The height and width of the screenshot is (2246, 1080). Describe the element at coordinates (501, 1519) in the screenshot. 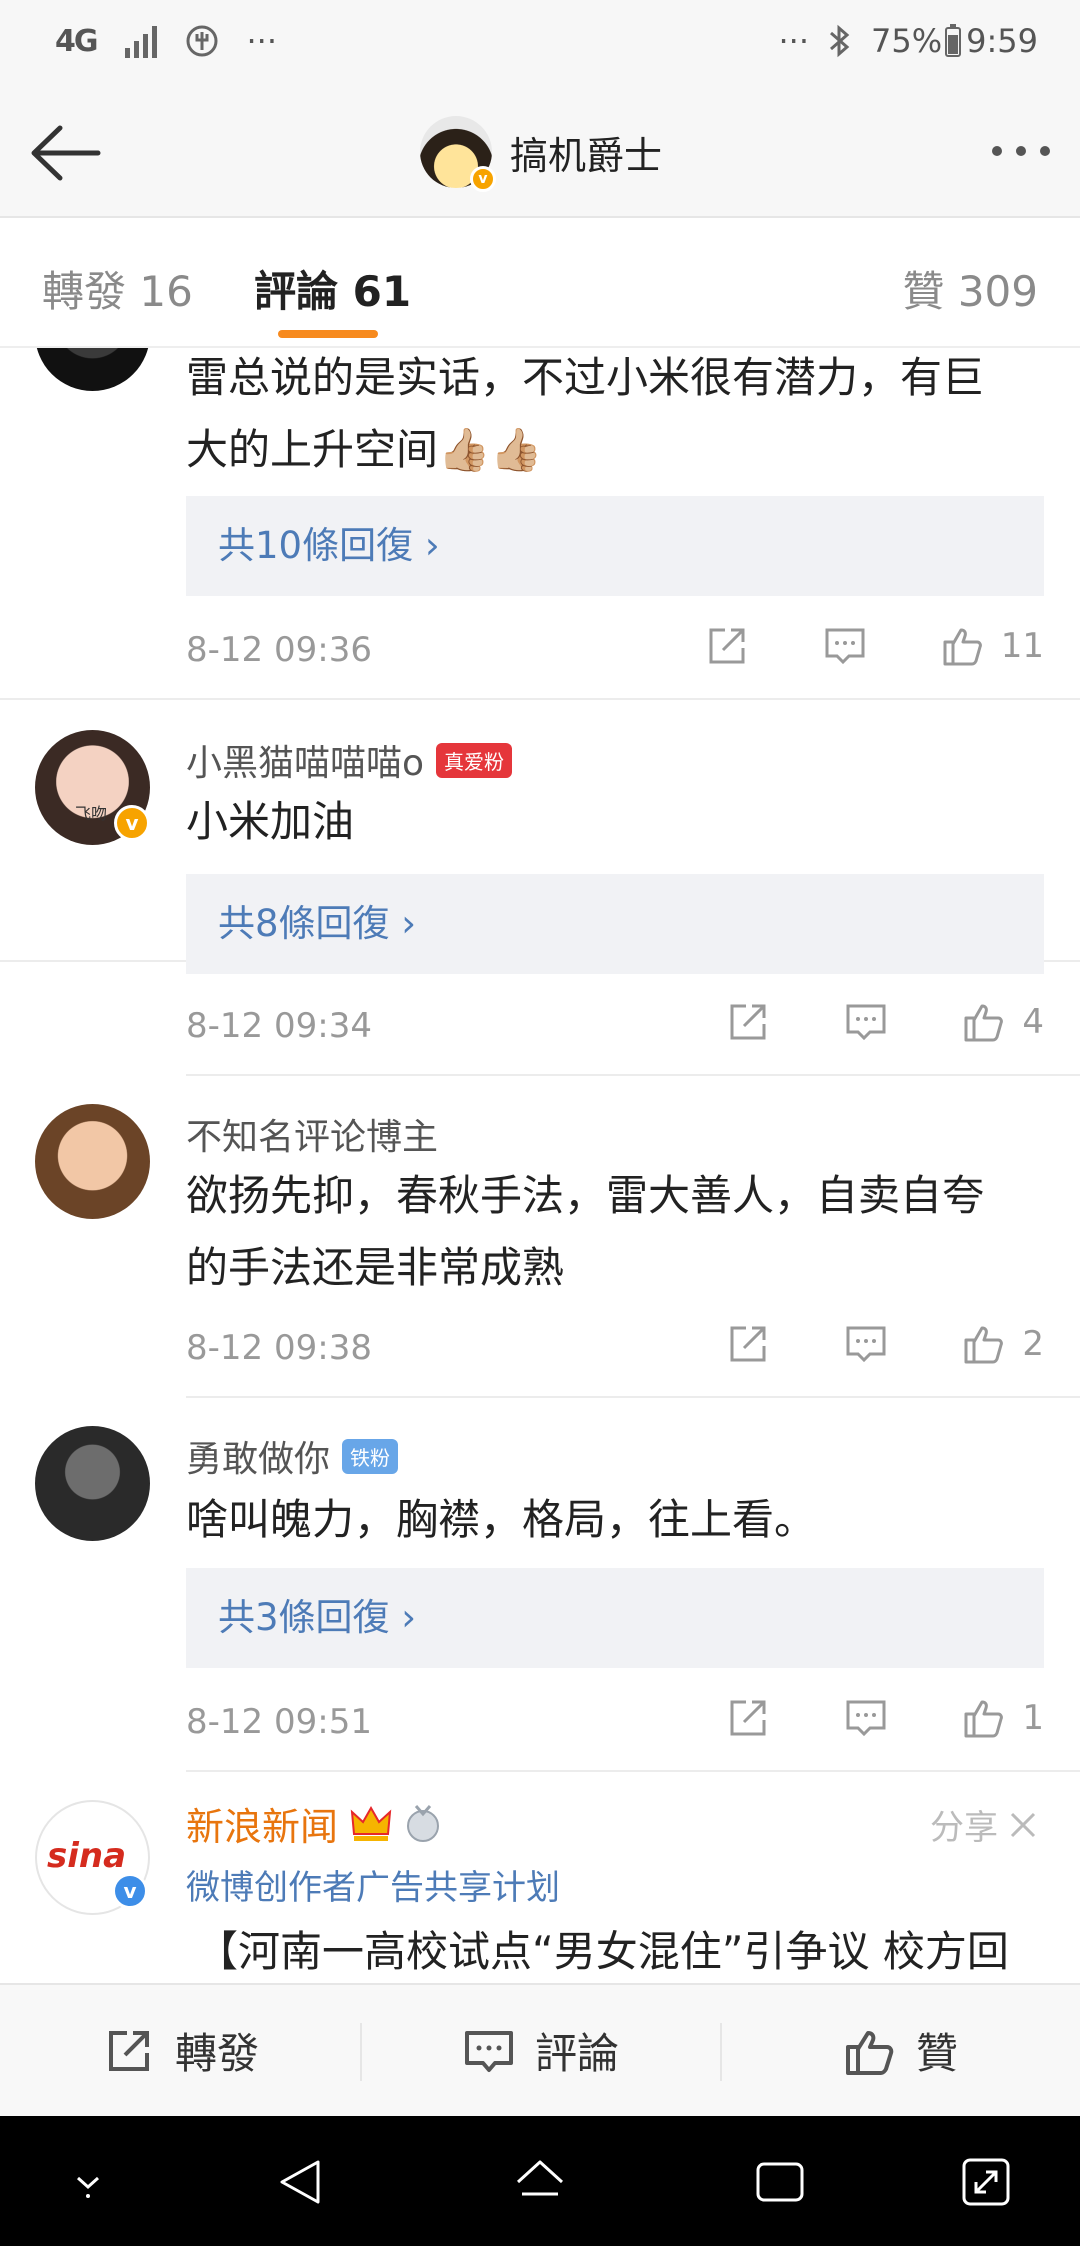

I see `comment-text: 啥叫魄力，胸襟，格局，往上看。` at that location.